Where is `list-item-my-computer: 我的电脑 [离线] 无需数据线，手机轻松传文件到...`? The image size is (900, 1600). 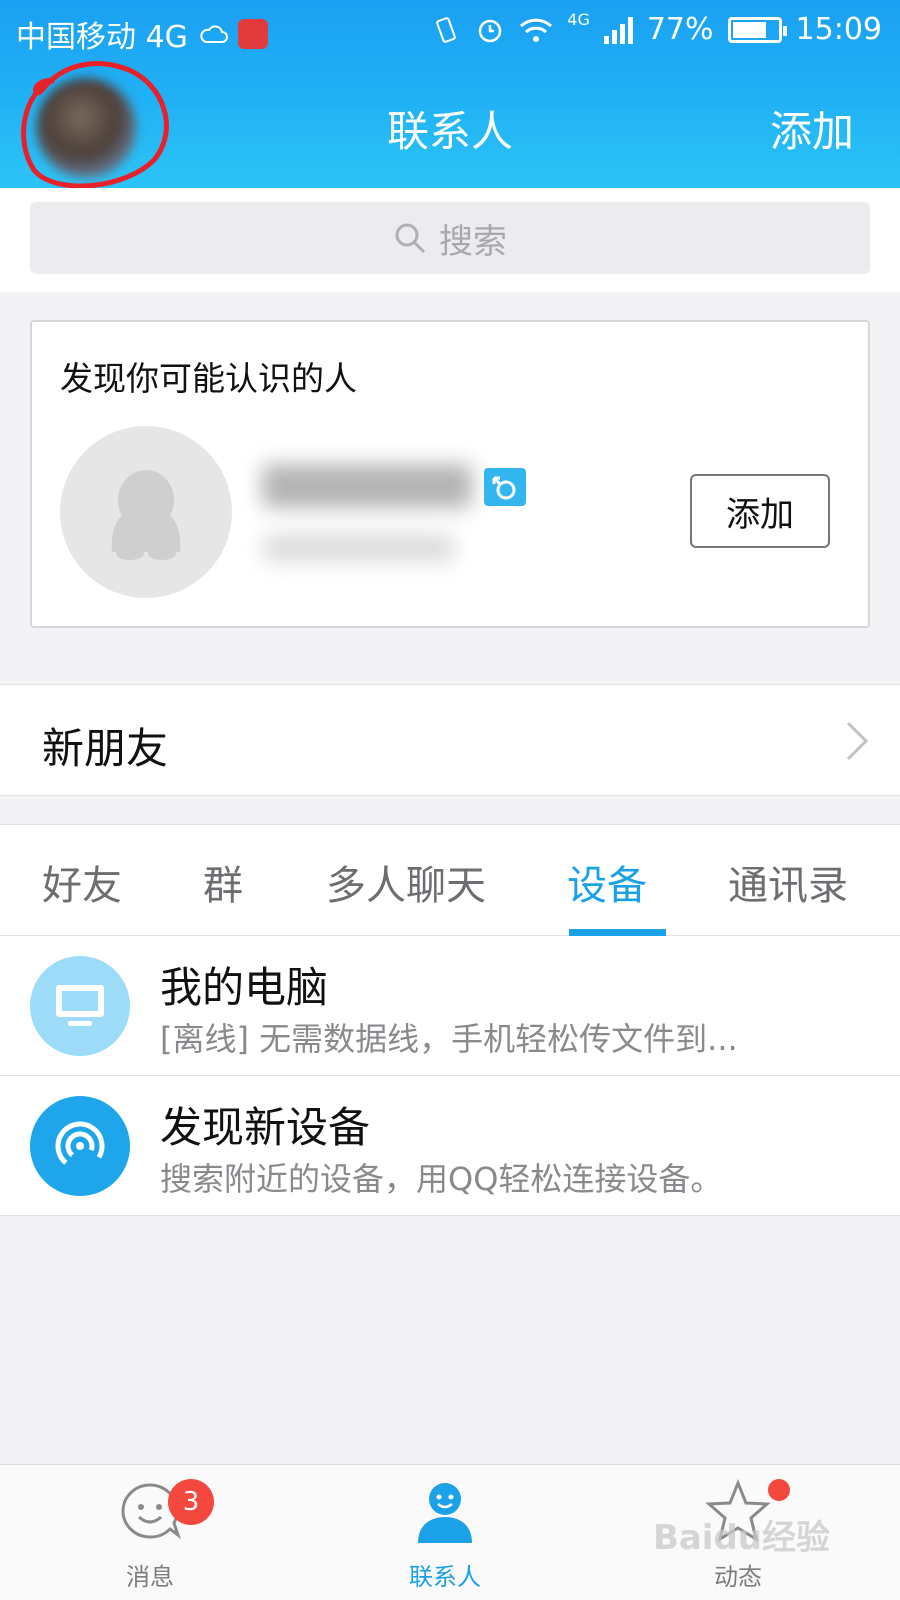
list-item-my-computer: 我的电脑 [离线] 无需数据线，手机轻松传文件到... is located at coordinates (450, 1006).